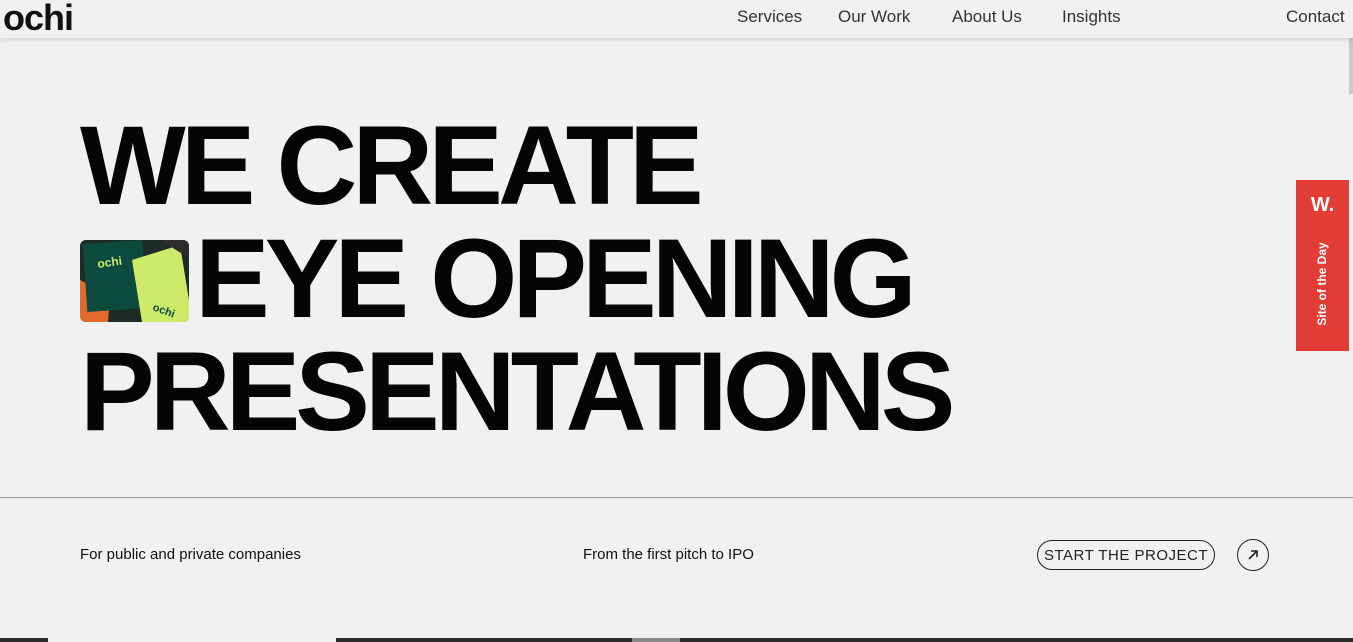 Image resolution: width=1353 pixels, height=642 pixels. Describe the element at coordinates (556, 278) in the screenshot. I see `hero-line-2: EYE OPENING` at that location.